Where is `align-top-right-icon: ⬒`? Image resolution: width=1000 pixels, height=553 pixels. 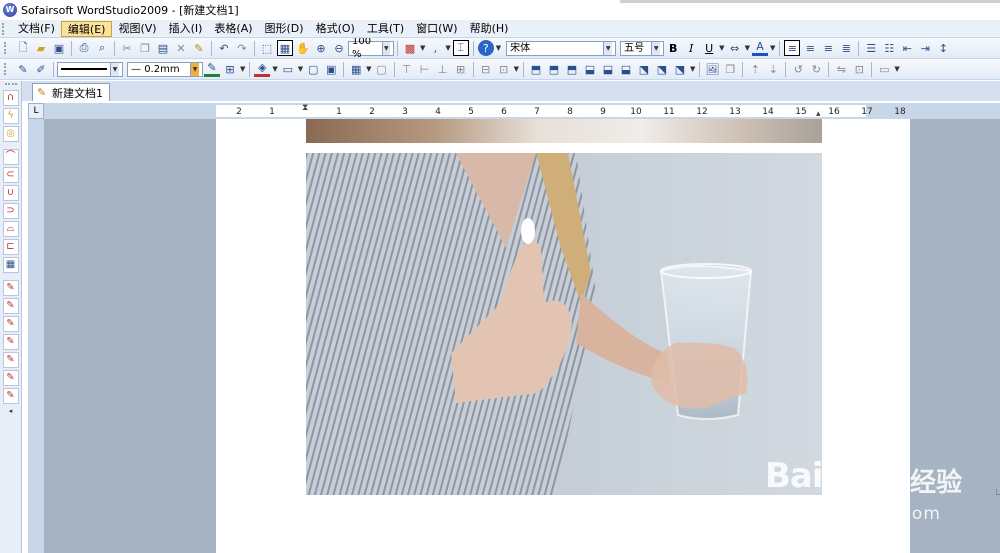 align-top-right-icon: ⬒ is located at coordinates (572, 69).